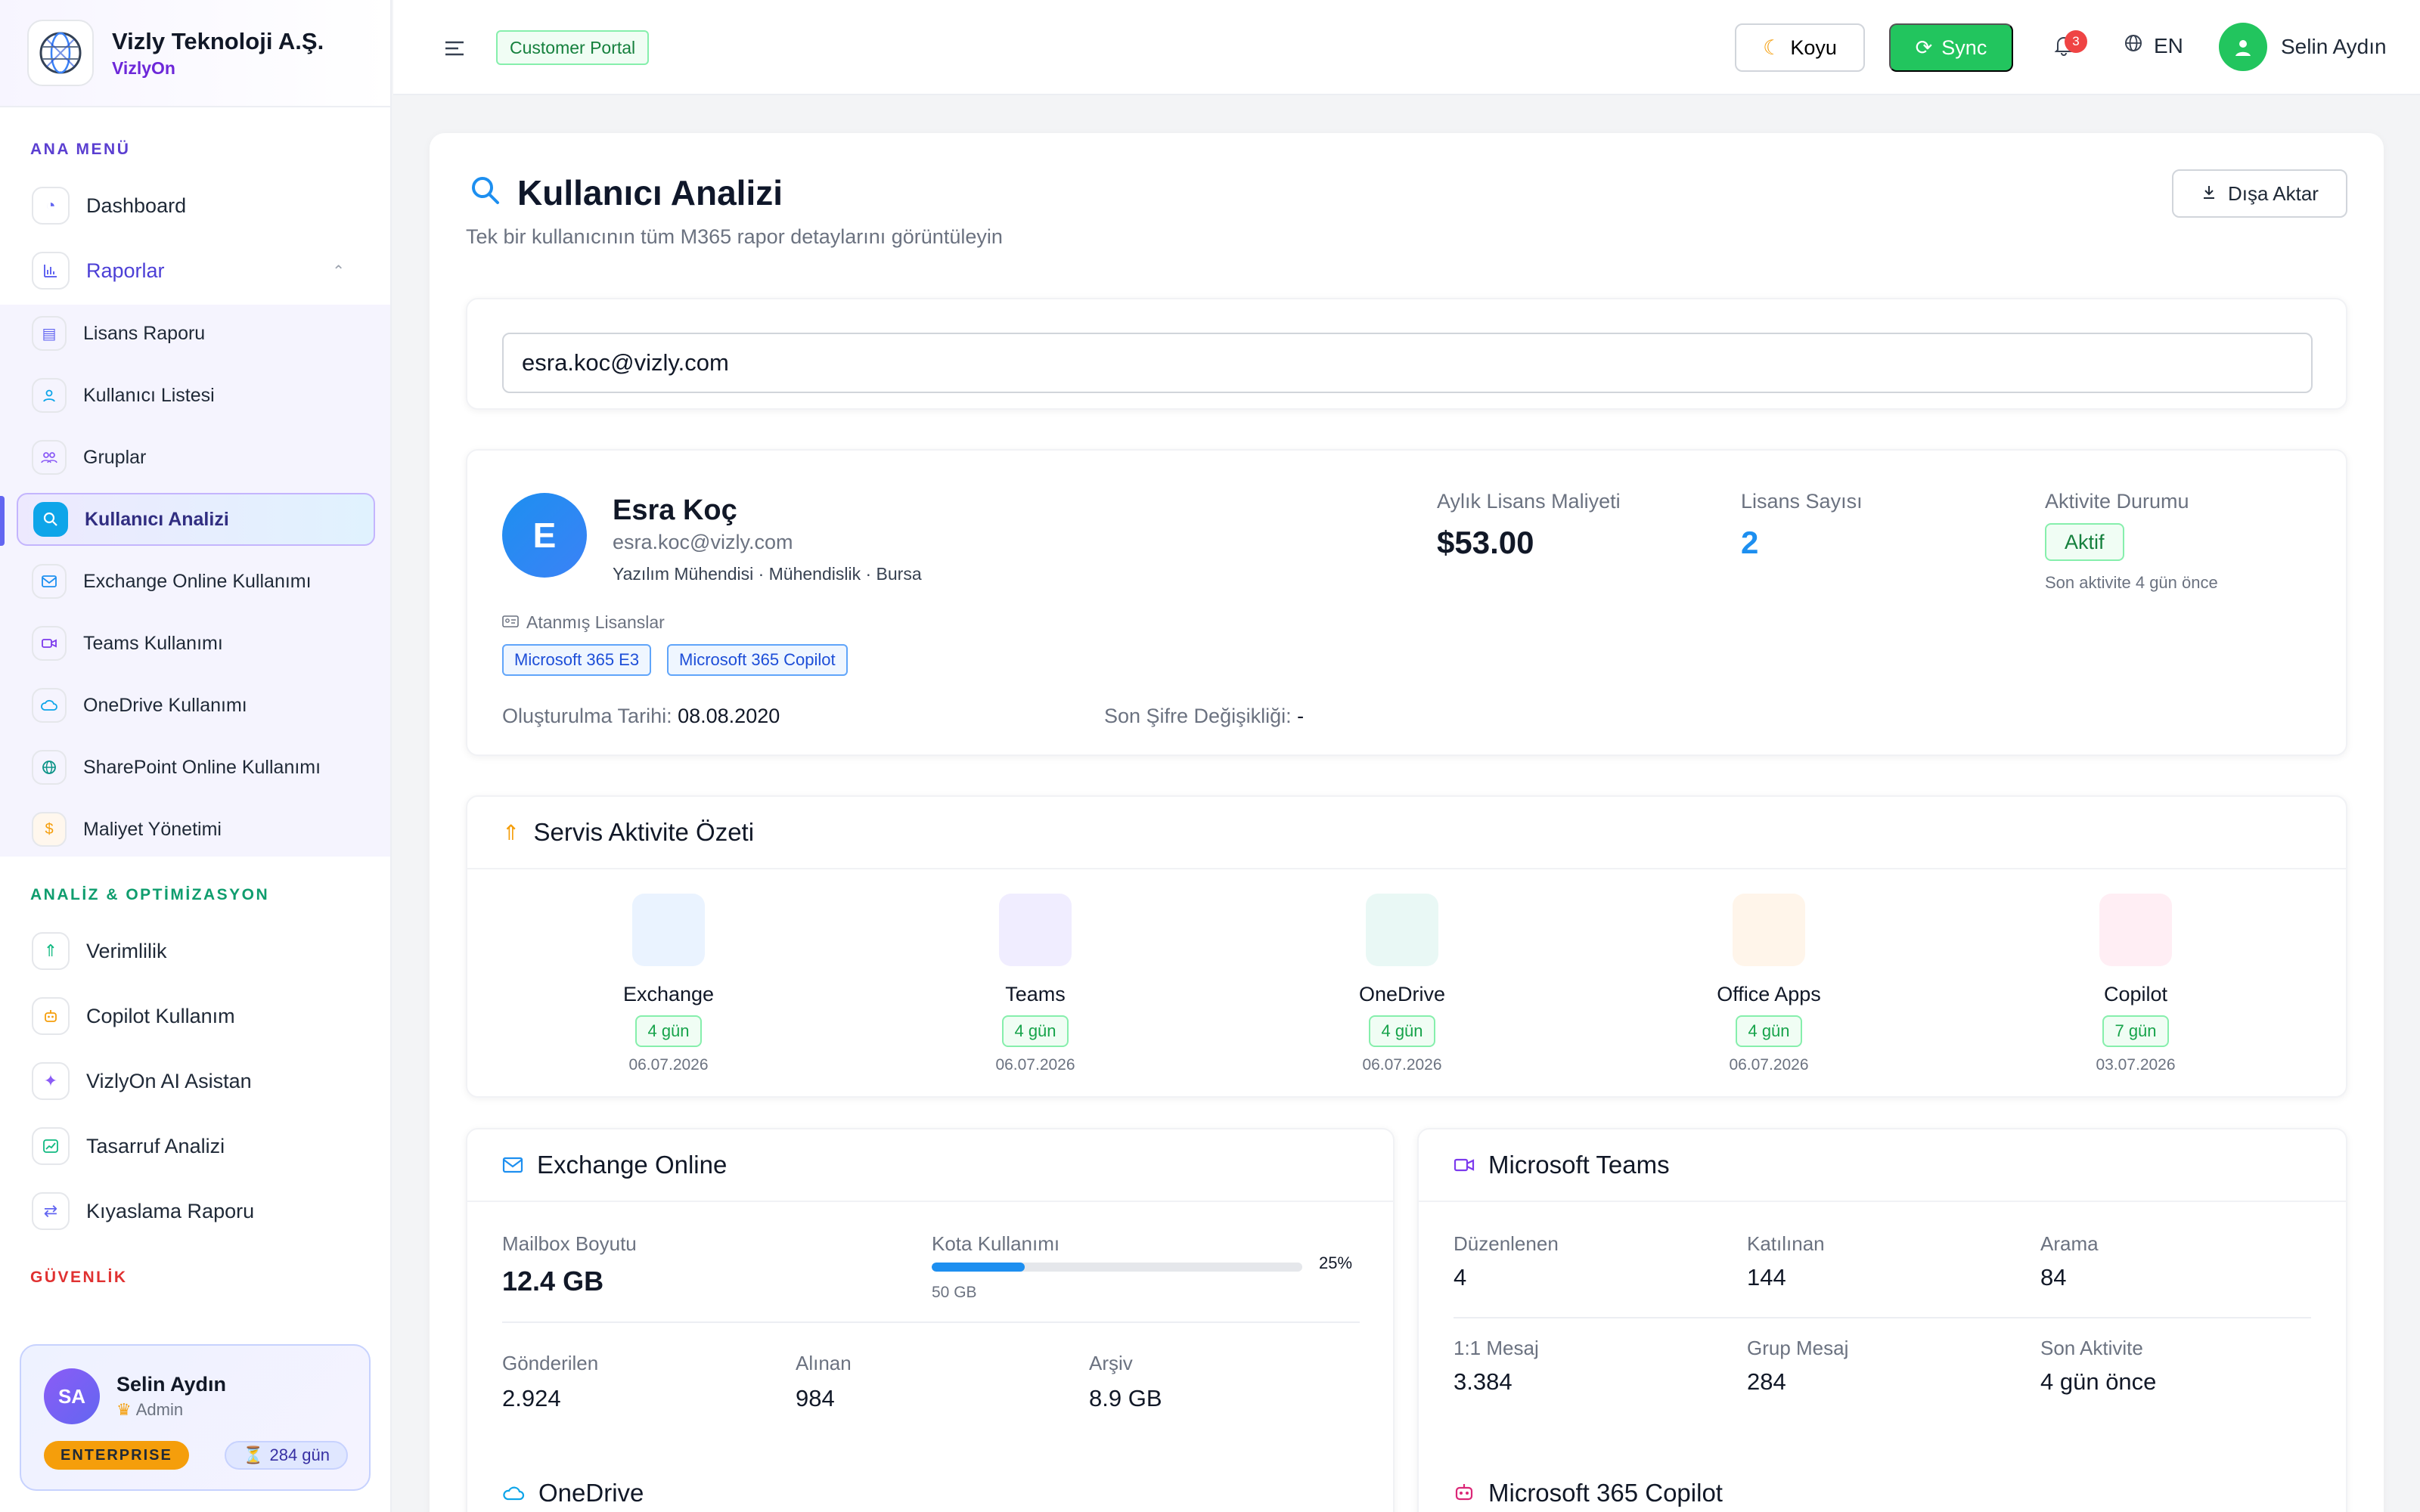 Image resolution: width=2420 pixels, height=1512 pixels. What do you see at coordinates (49, 333) in the screenshot?
I see `id-card-icon: ▤` at bounding box center [49, 333].